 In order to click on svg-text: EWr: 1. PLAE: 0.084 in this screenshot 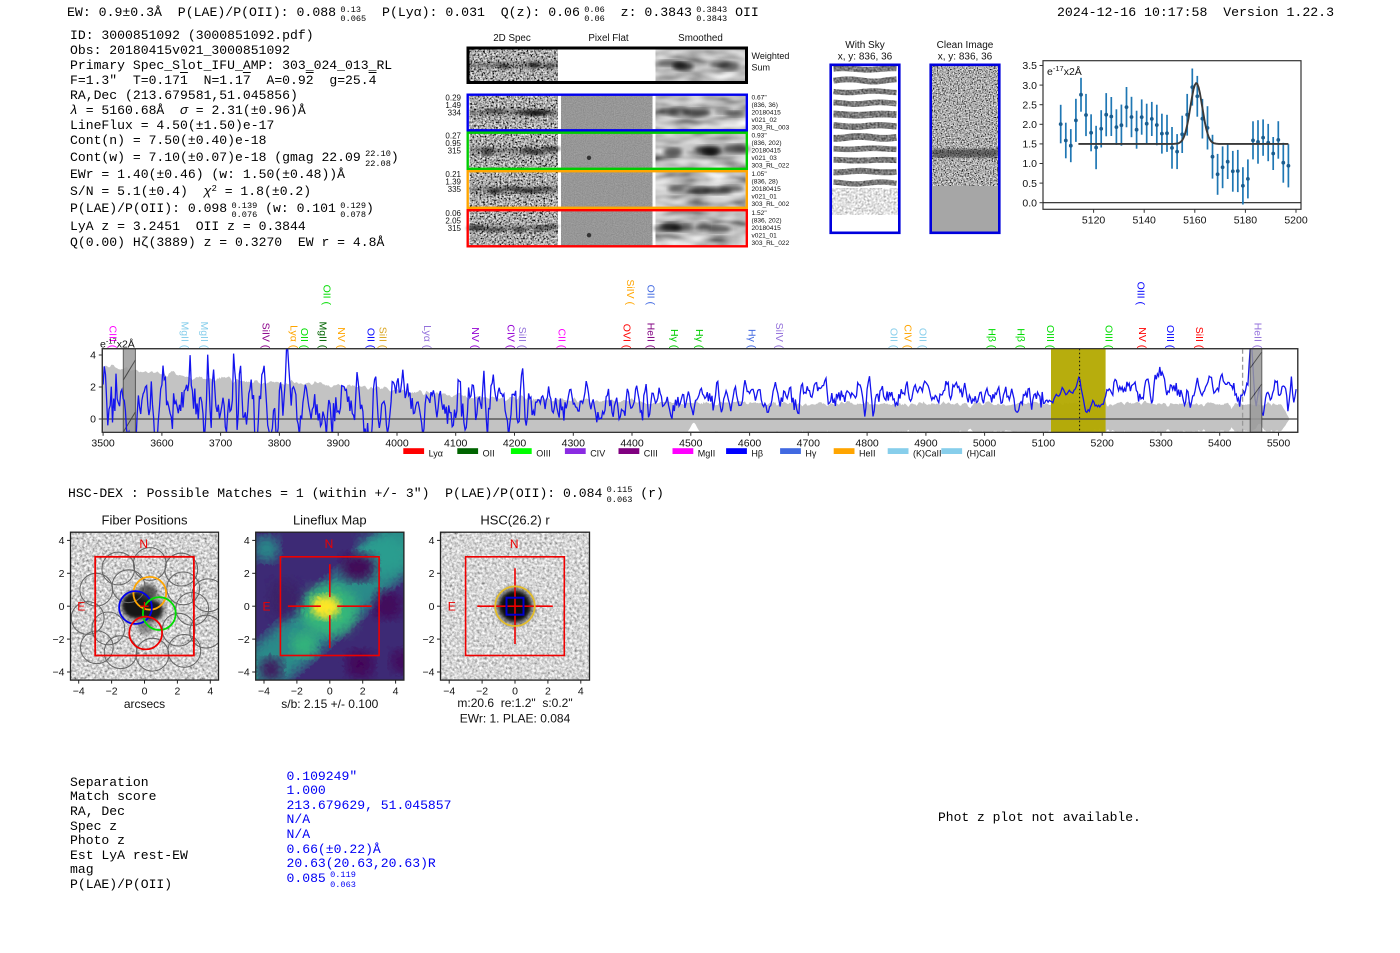, I will do `click(515, 719)`.